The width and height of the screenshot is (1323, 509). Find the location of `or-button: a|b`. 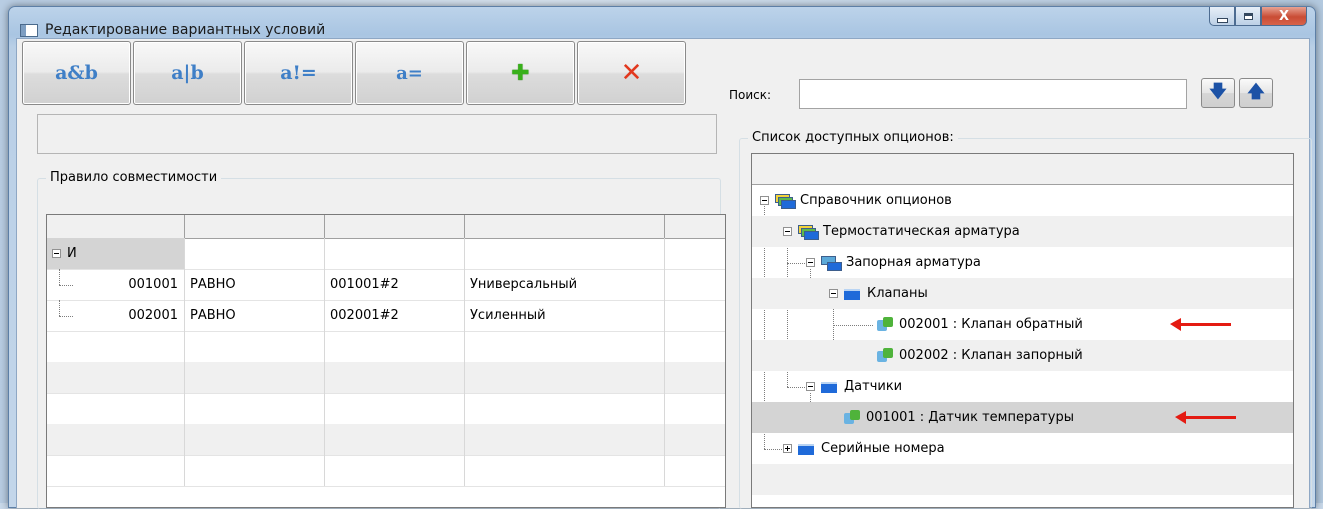

or-button: a|b is located at coordinates (187, 73).